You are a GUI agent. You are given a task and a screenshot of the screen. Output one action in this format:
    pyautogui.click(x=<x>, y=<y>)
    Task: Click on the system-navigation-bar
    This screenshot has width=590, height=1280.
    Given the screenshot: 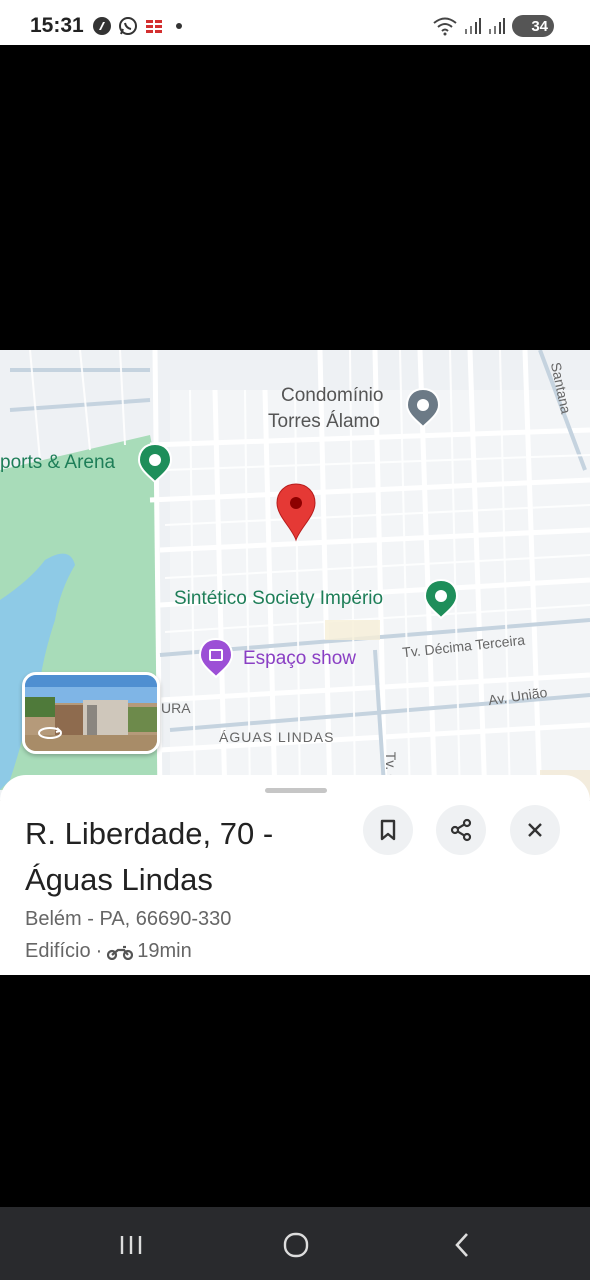 What is the action you would take?
    pyautogui.click(x=295, y=1243)
    